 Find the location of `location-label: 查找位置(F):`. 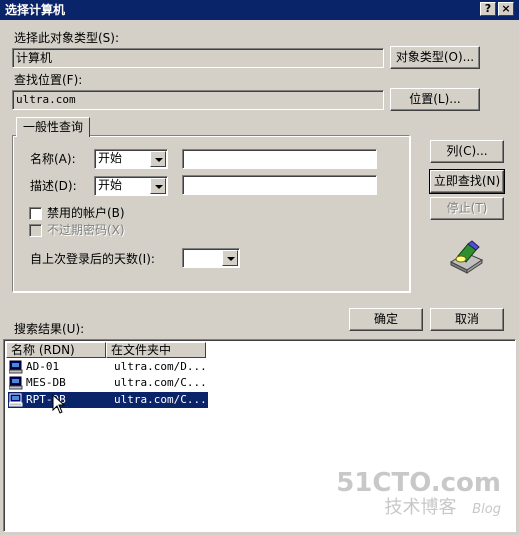

location-label: 查找位置(F): is located at coordinates (48, 80).